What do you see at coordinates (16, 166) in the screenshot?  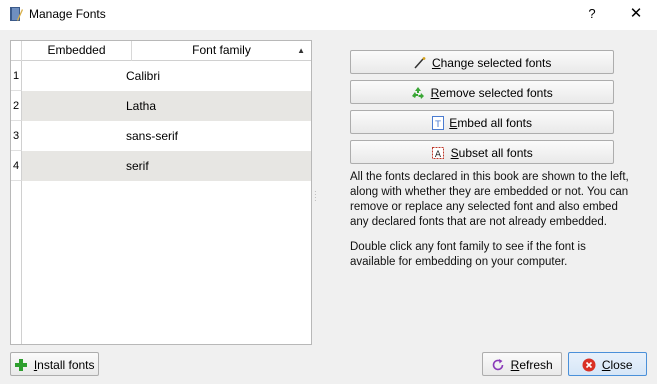 I see `row-number: 4` at bounding box center [16, 166].